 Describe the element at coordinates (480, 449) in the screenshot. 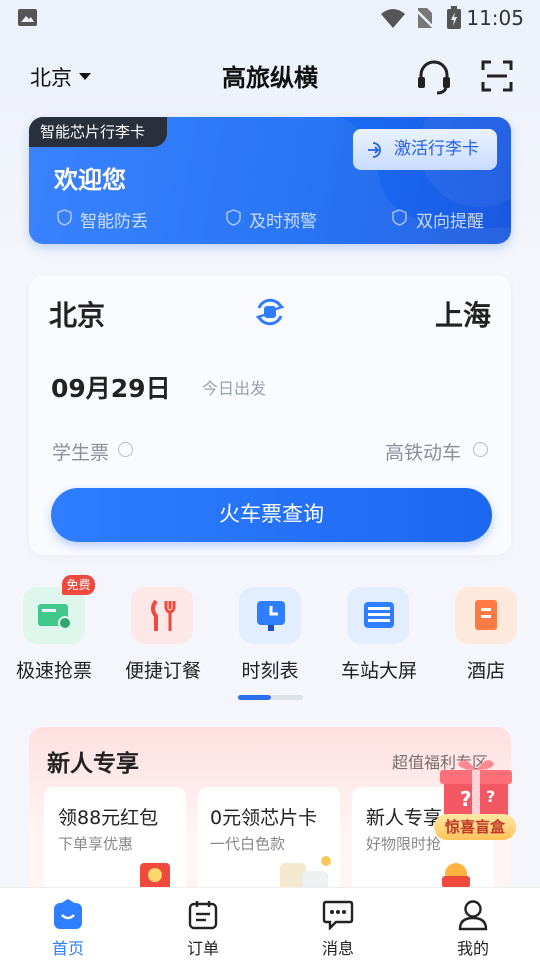

I see `high-speed-radio` at that location.